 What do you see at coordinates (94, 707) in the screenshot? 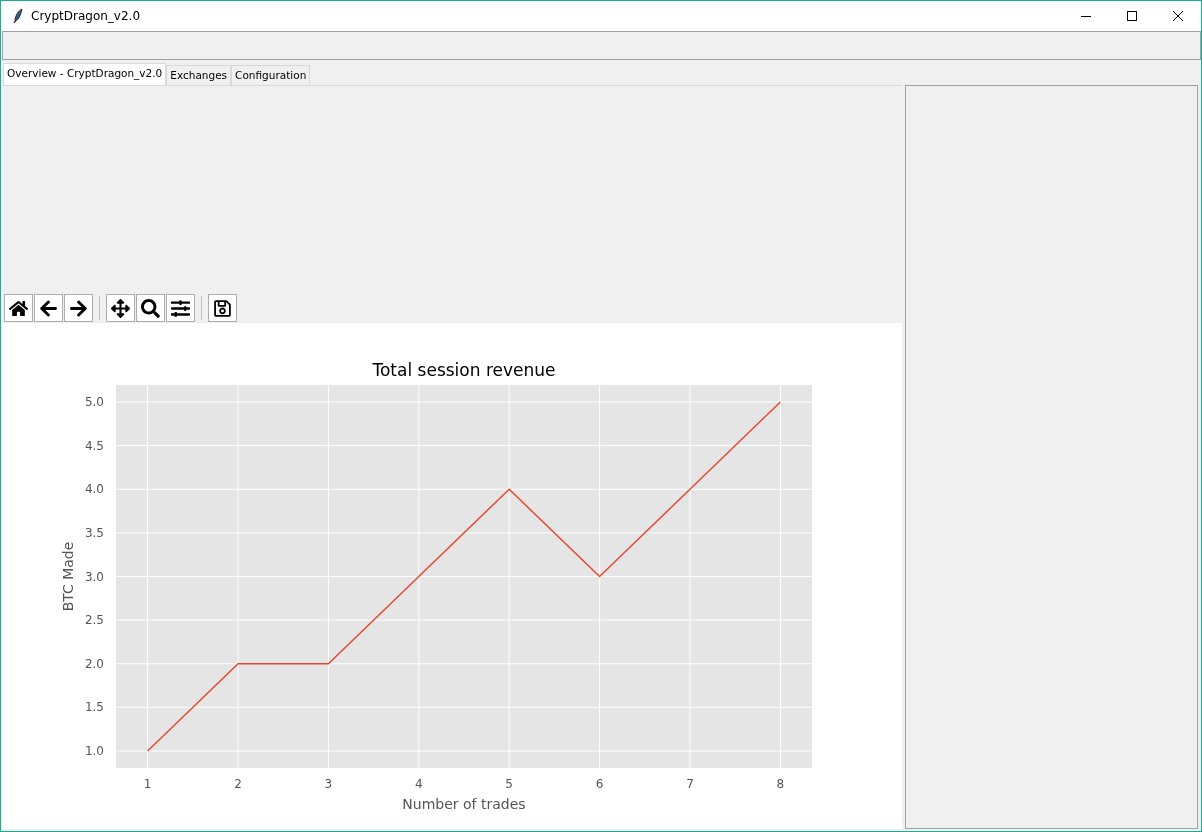
I see `y-tick-label: 1.5` at bounding box center [94, 707].